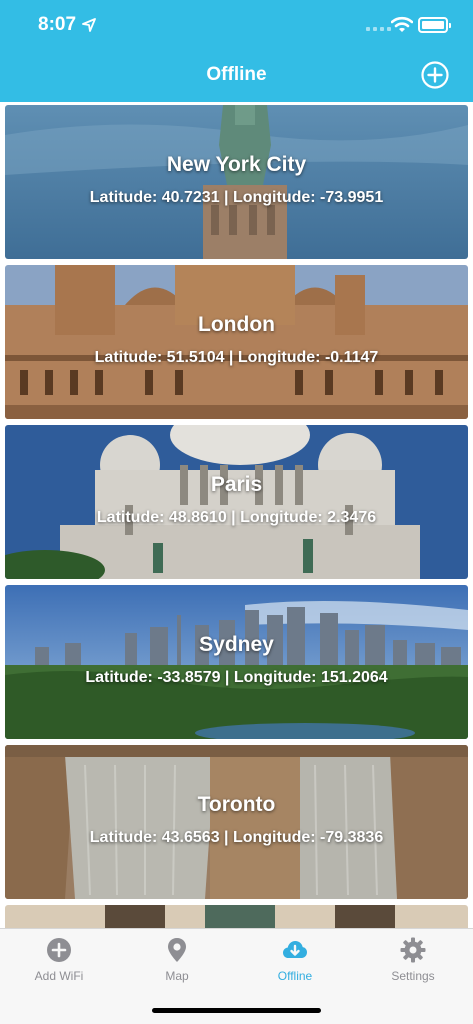 This screenshot has height=1024, width=473. I want to click on add-button, so click(435, 75).